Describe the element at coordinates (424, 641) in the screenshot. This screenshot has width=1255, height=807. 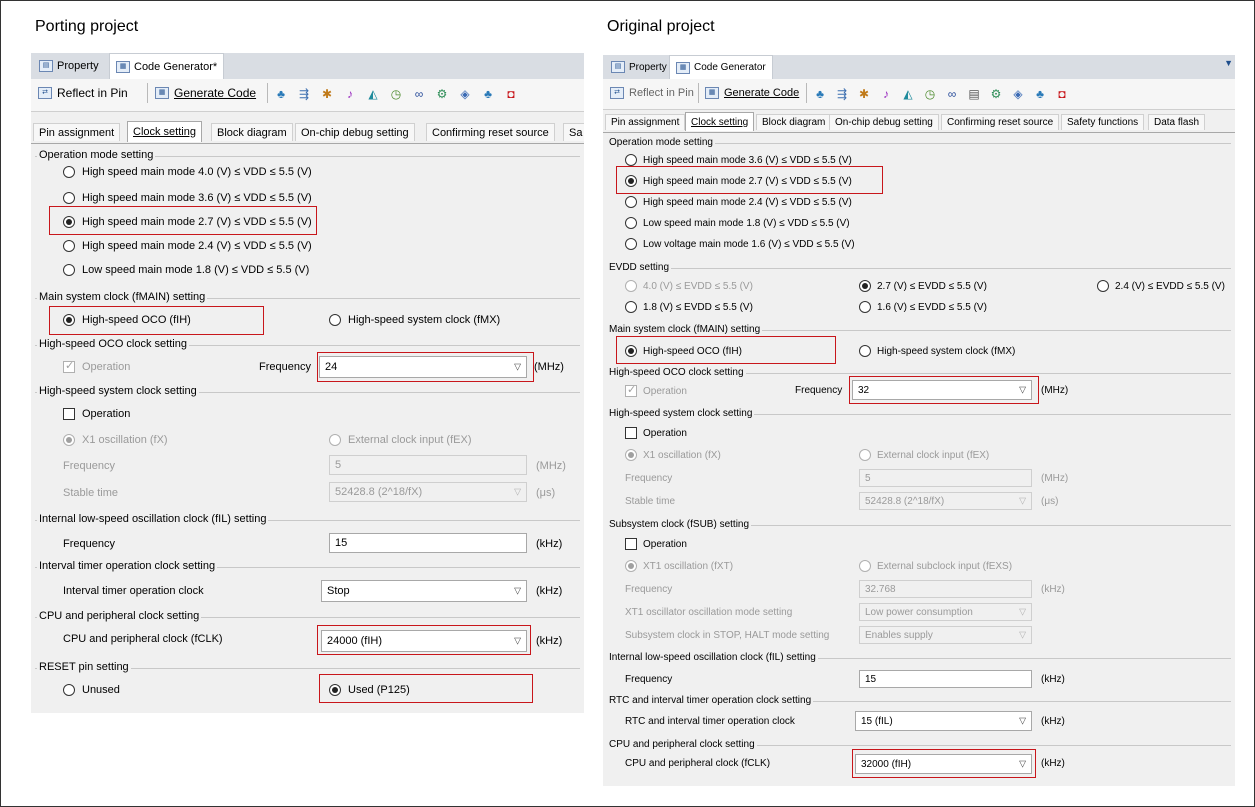
I see `cpu-clock-select: 24000 (fIH) ▽` at that location.